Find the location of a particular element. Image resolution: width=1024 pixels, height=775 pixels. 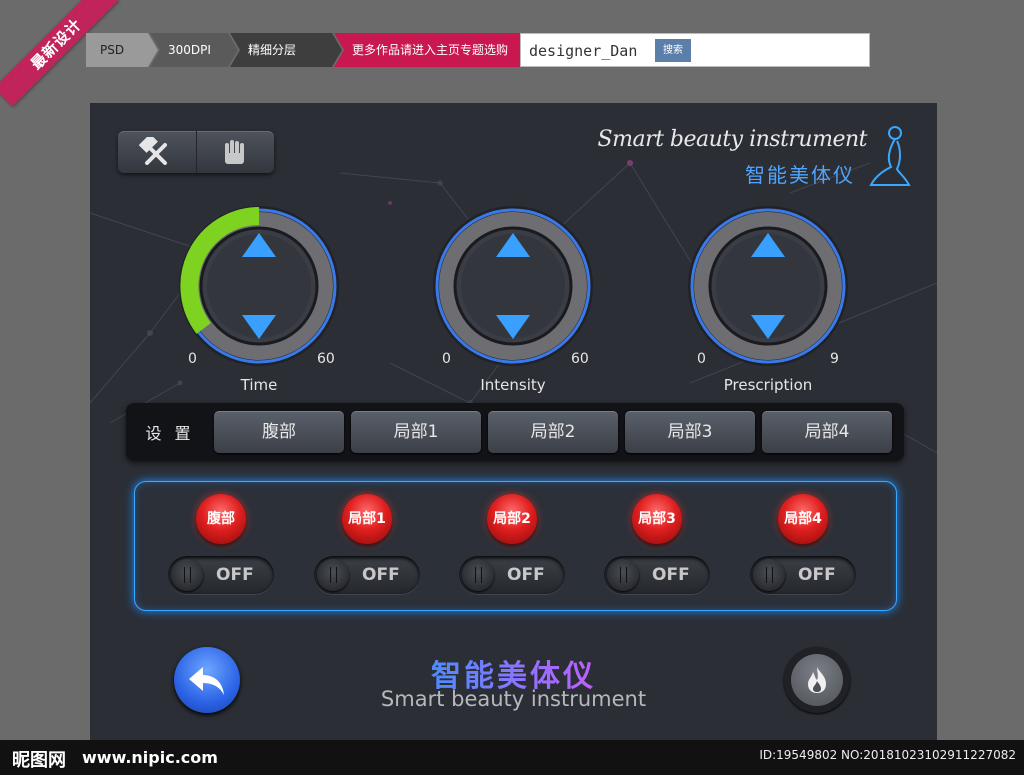

knob-prescription-max: 9 is located at coordinates (834, 359).